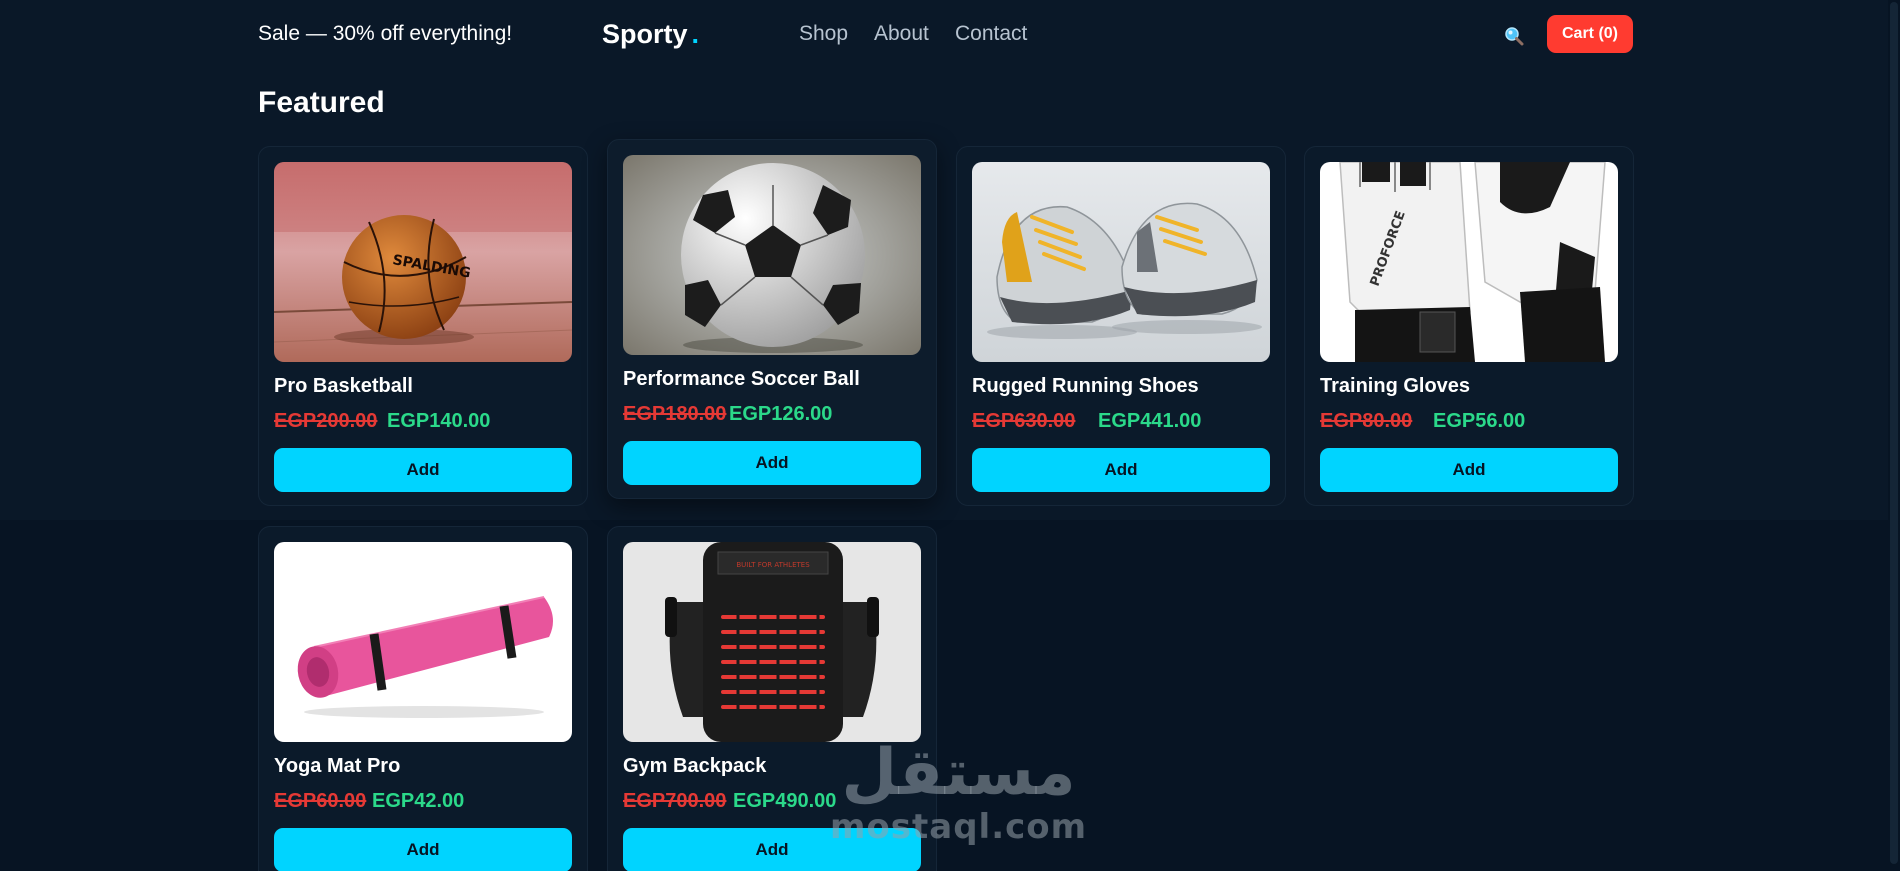 This screenshot has height=871, width=1900. What do you see at coordinates (1024, 421) in the screenshot?
I see `product-old-price: EGP630.00` at bounding box center [1024, 421].